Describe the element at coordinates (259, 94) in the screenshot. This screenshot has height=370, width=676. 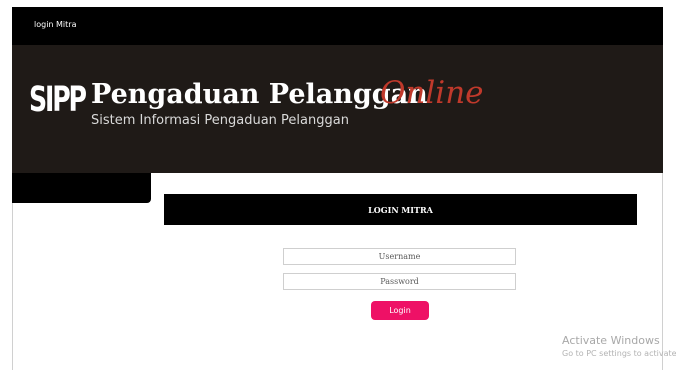
I see `site-title: Pengaduan Pelanggan` at that location.